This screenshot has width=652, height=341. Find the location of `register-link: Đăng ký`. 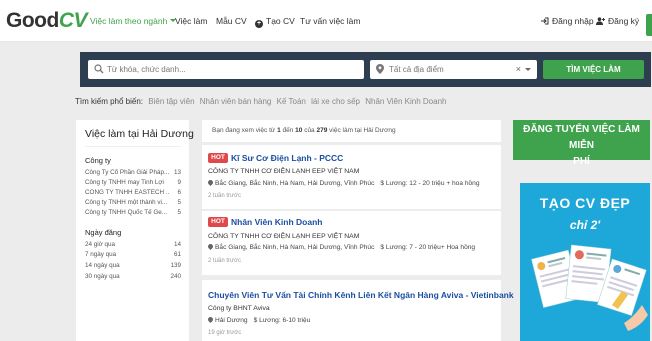

register-link: Đăng ký is located at coordinates (617, 21).